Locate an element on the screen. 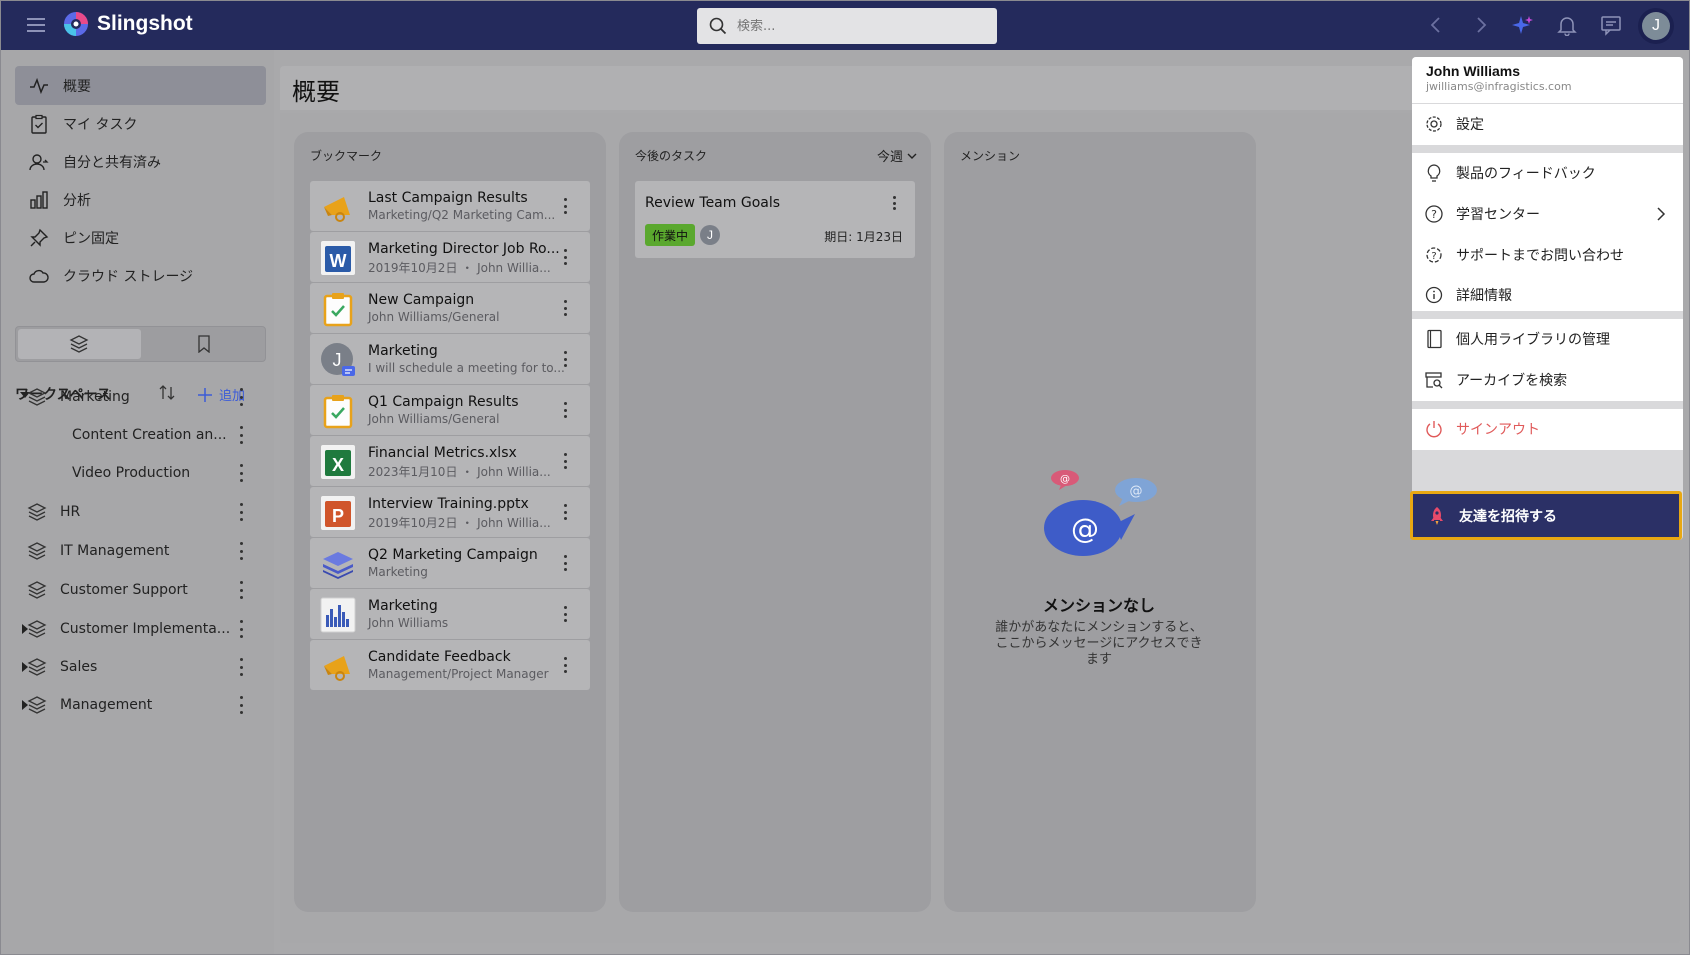  menu-item-feedback: 製品のフィードバック is located at coordinates (1547, 173).